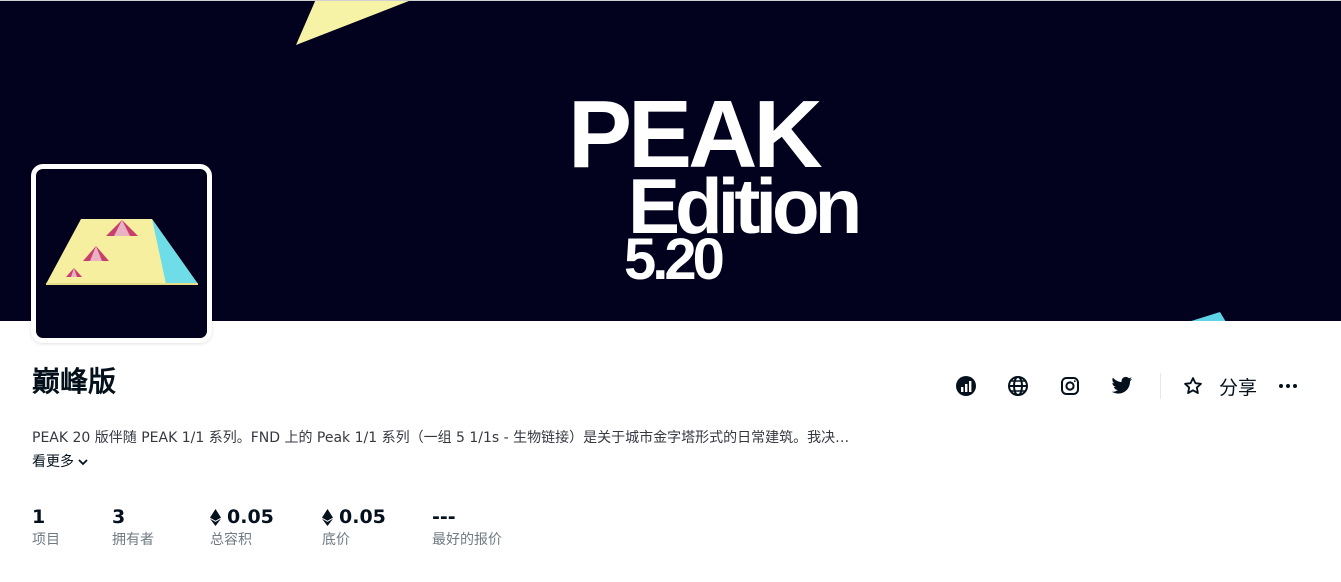  I want to click on instagram-button, so click(1070, 386).